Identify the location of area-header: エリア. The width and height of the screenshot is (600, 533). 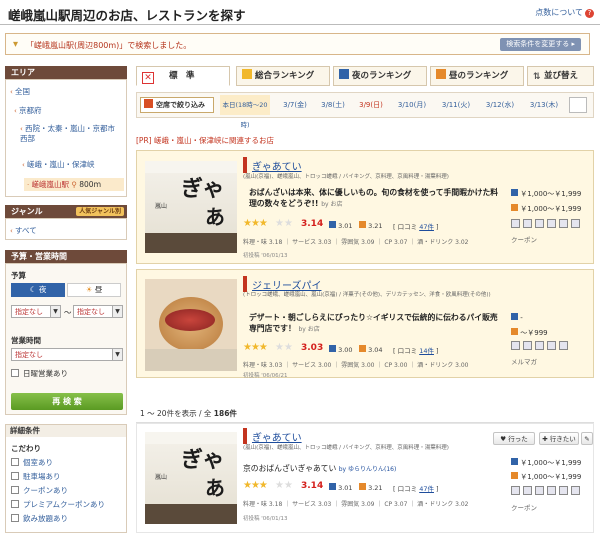
(66, 72).